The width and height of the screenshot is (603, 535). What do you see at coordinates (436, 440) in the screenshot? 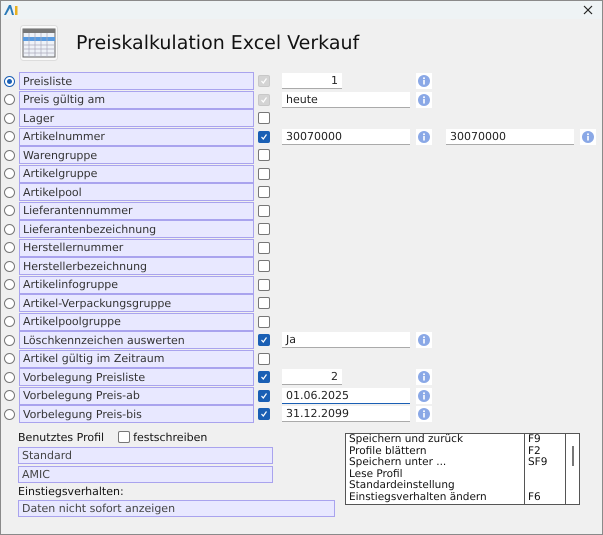
I see `menu-item: Speichern und zurück` at bounding box center [436, 440].